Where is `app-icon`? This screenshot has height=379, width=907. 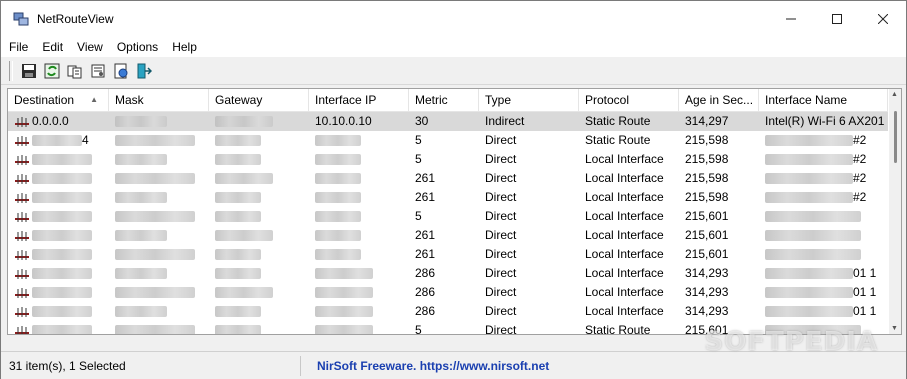
app-icon is located at coordinates (21, 19).